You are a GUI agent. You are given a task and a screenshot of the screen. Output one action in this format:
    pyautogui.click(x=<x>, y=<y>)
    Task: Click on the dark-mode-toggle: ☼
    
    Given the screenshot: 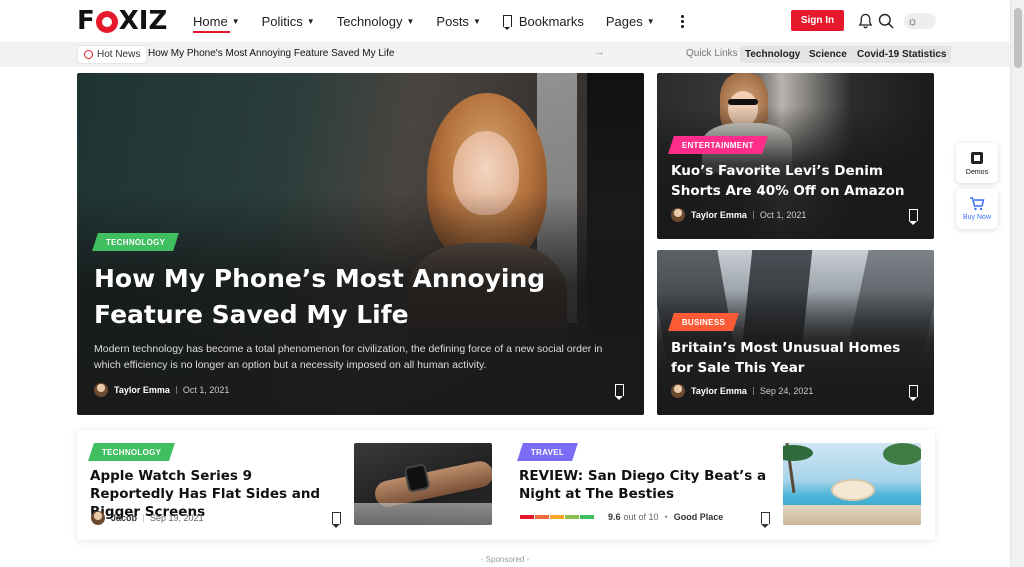 What is the action you would take?
    pyautogui.click(x=920, y=21)
    